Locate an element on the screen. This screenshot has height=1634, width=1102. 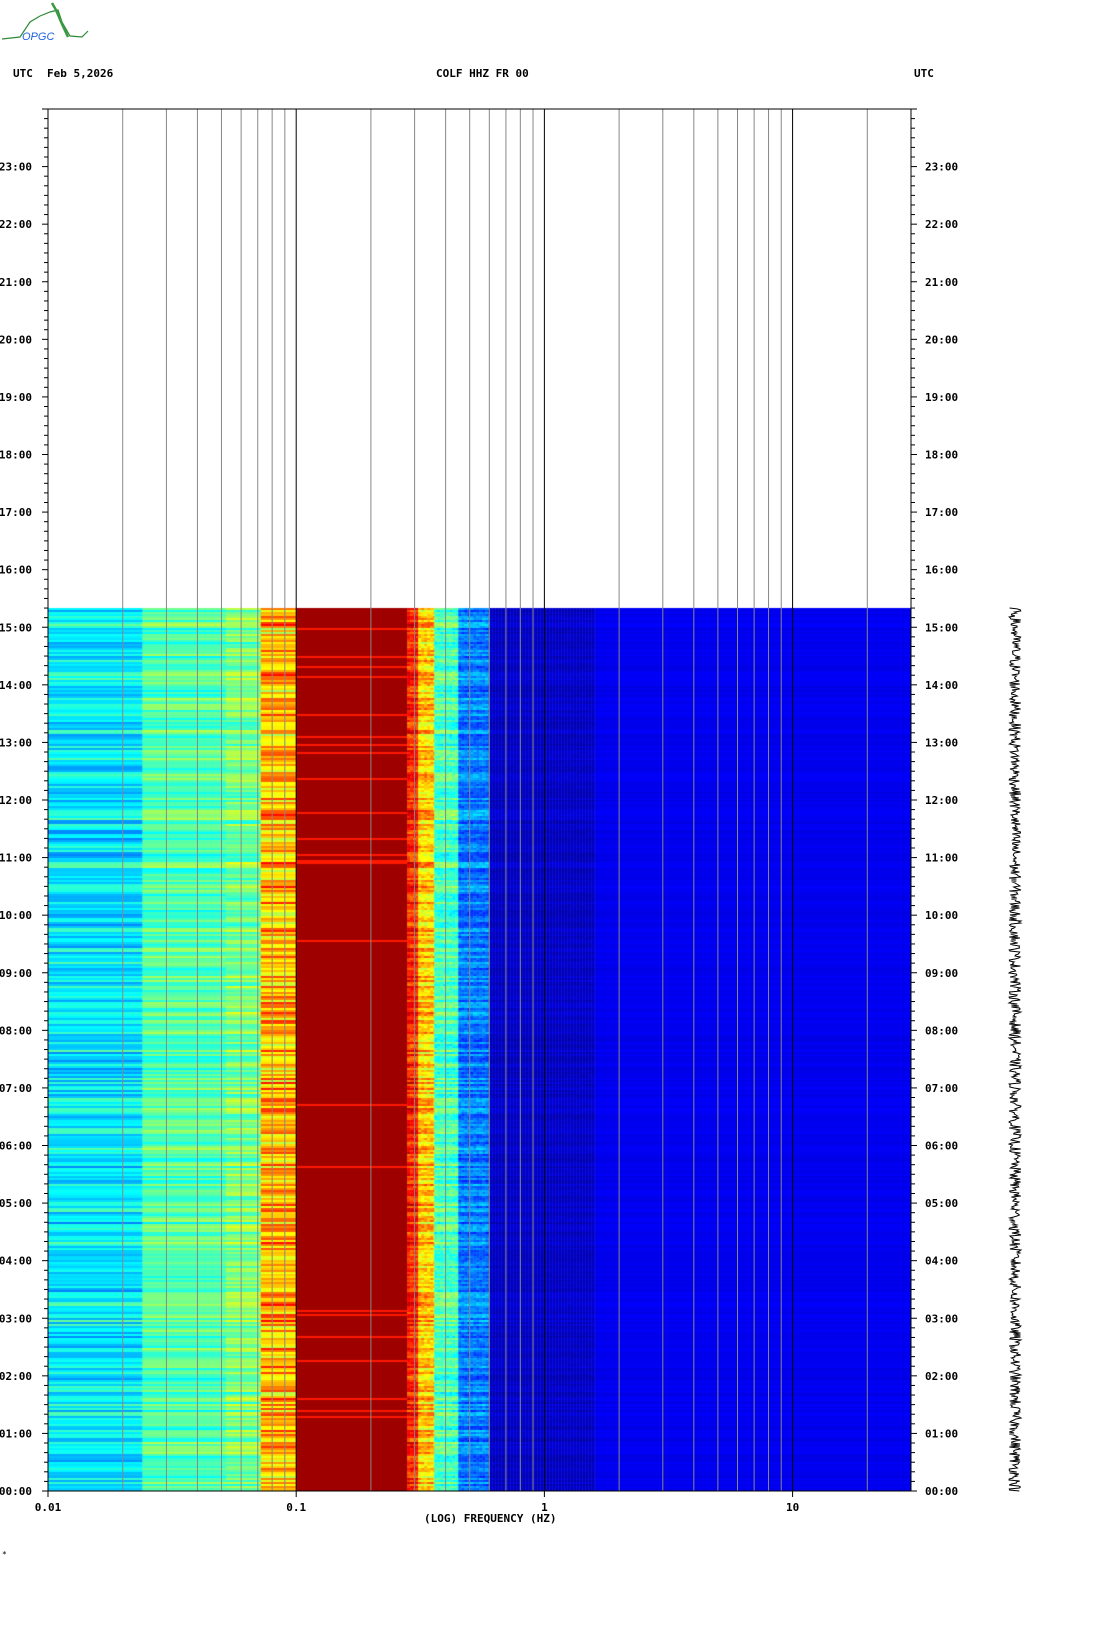
y-tick-label-right: 02:00 is located at coordinates (941, 1376).